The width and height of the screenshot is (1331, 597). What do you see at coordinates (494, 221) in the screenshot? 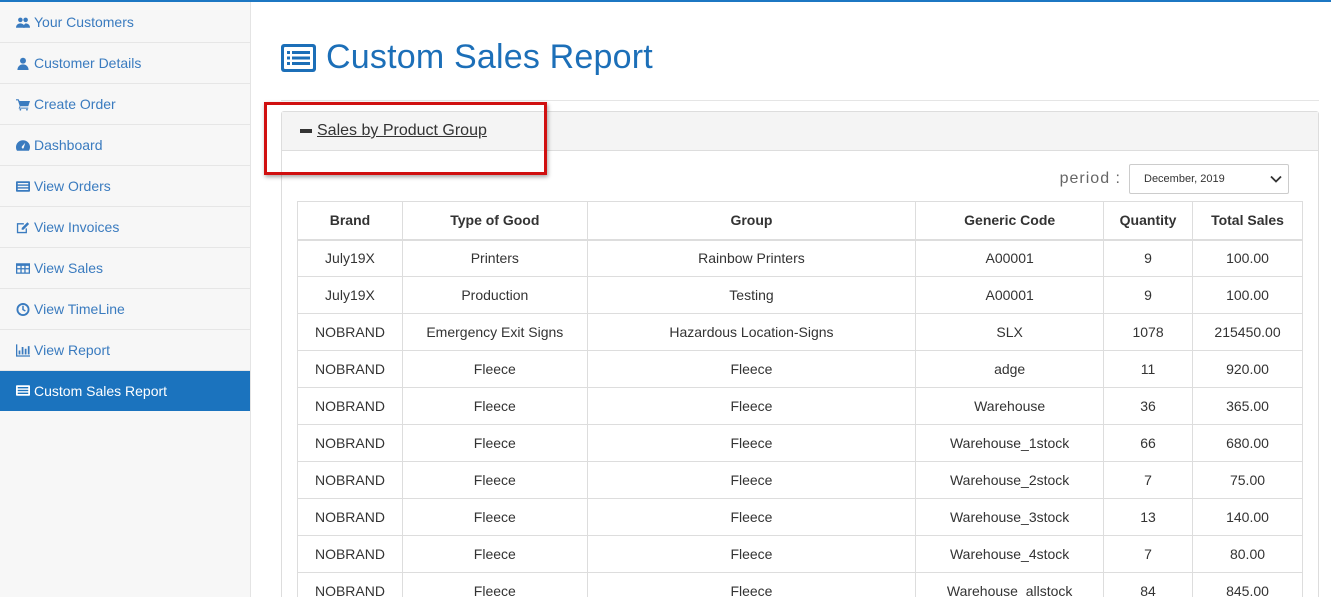
I see `column-header-type-of-good: Type of Good` at bounding box center [494, 221].